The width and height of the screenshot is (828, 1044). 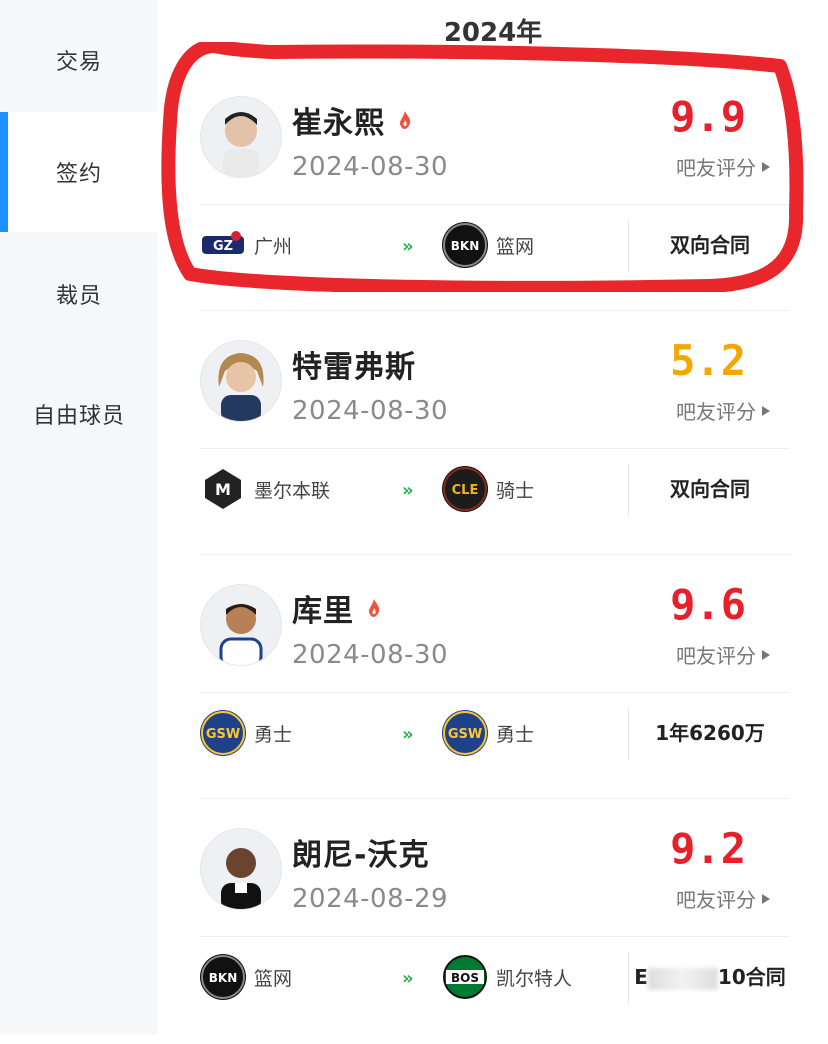 I want to click on team-logo-icon: GZ, so click(x=223, y=245).